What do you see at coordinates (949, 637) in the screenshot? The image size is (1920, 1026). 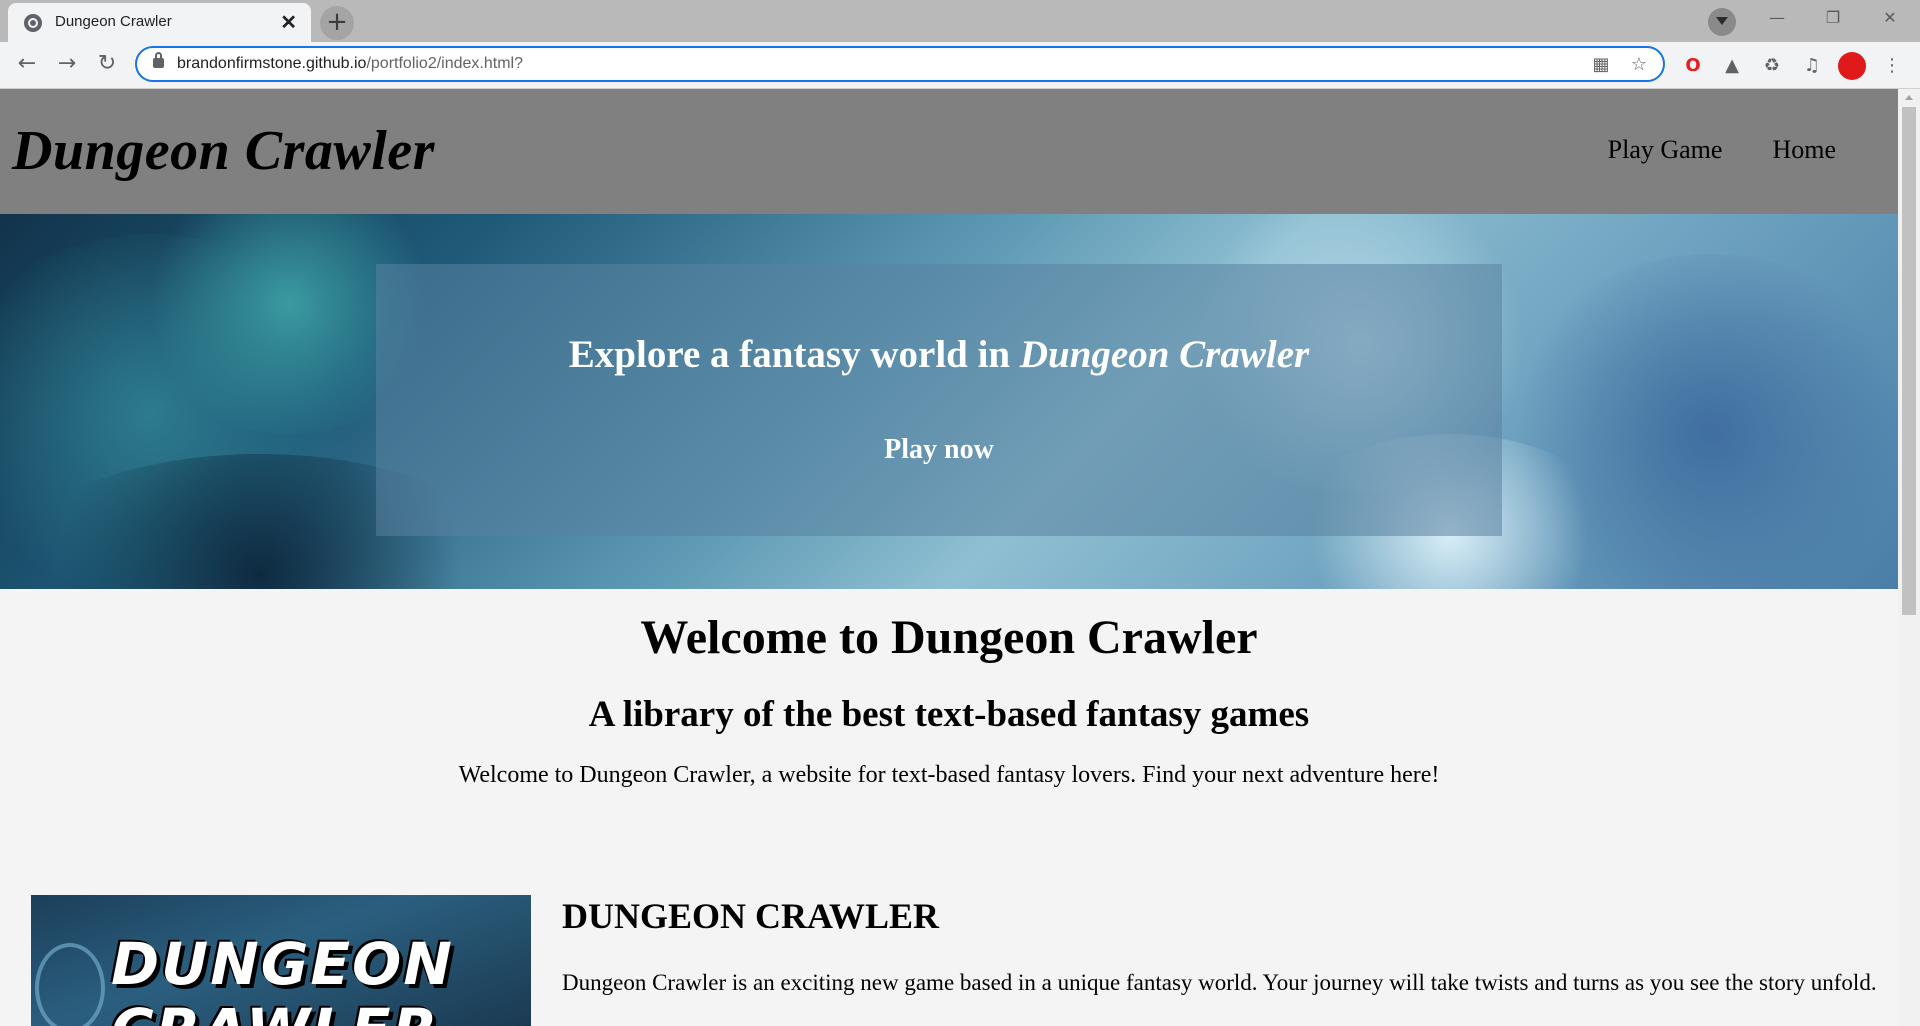 I see `welcome-title: Welcome to Dungeon Crawler` at bounding box center [949, 637].